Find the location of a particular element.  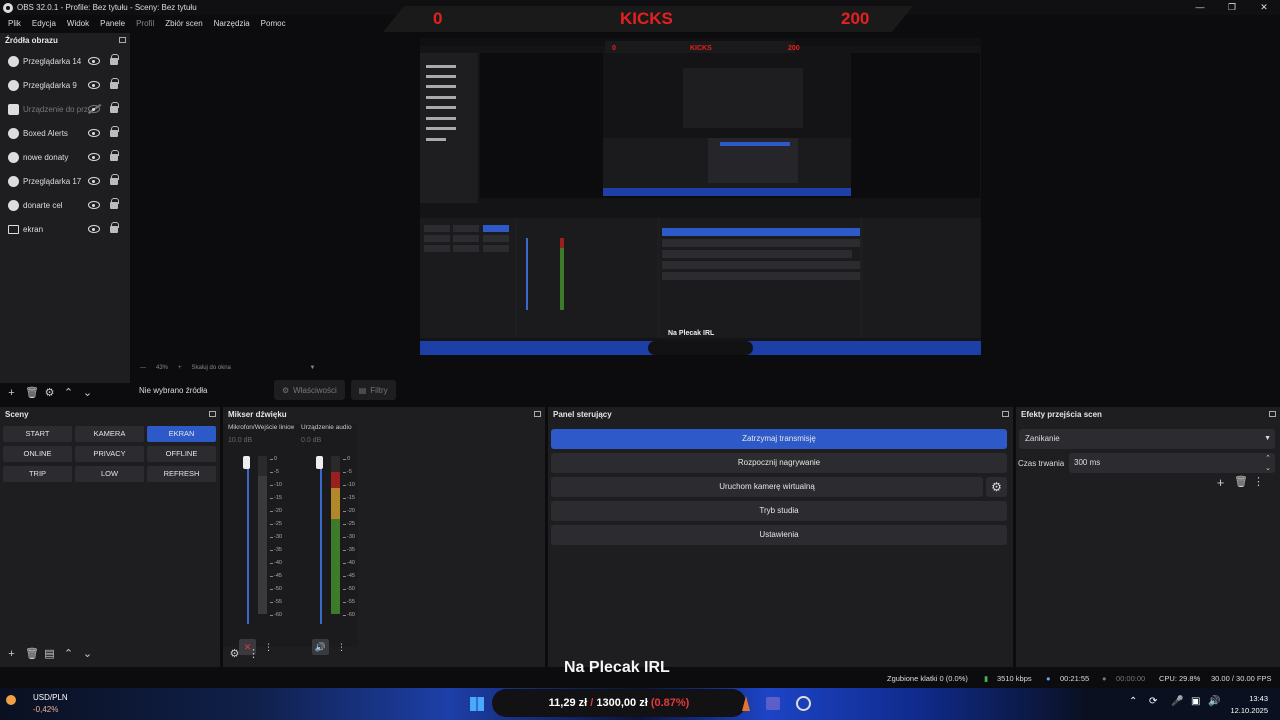

source-settings-icon: ⚙ is located at coordinates (49, 393).